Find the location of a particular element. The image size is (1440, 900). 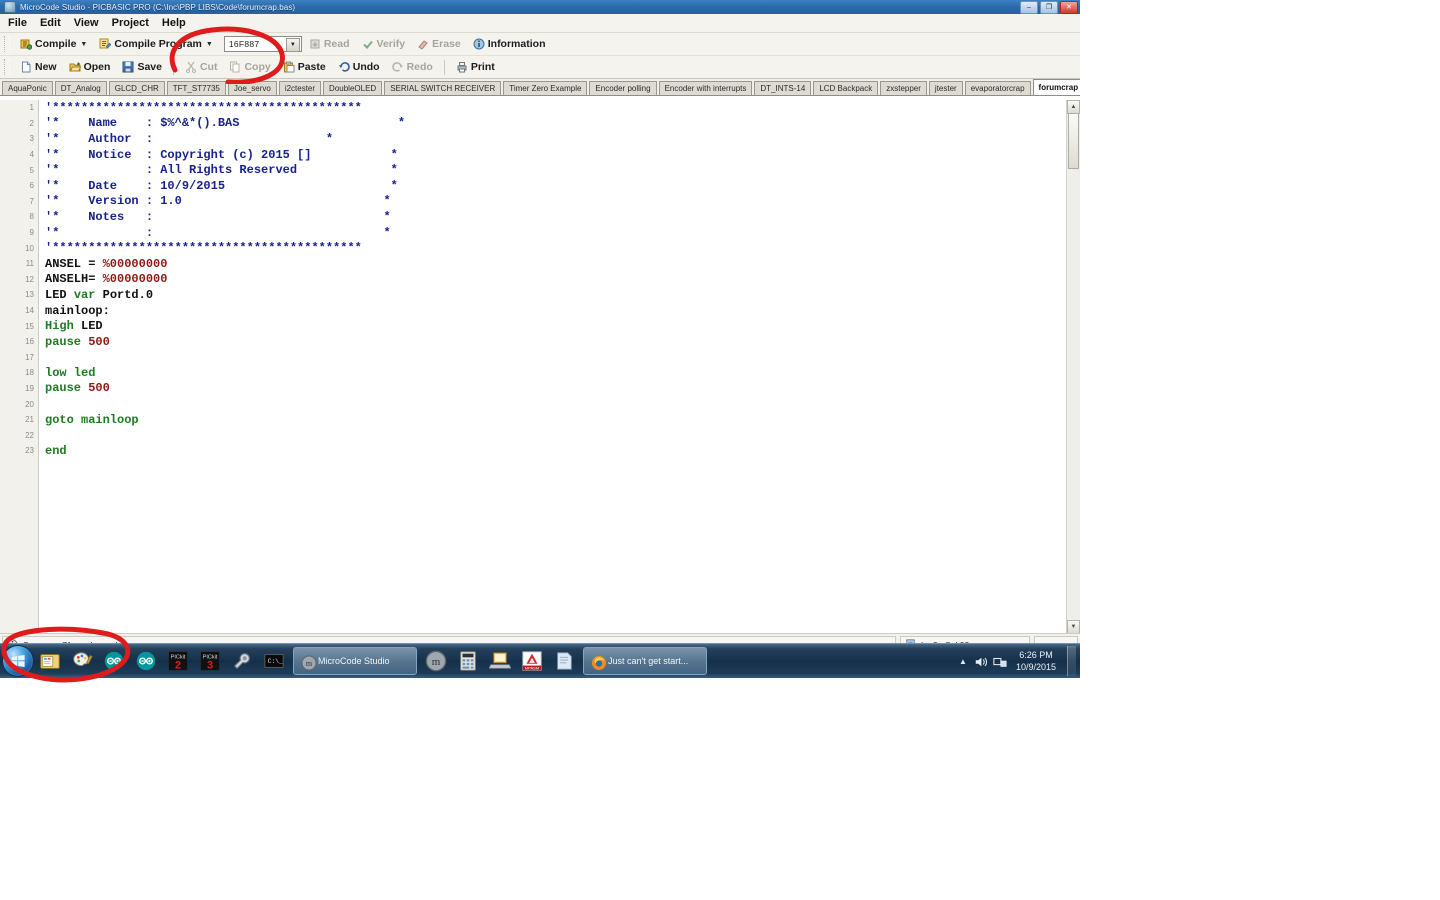

arduino-icon is located at coordinates (114, 661).